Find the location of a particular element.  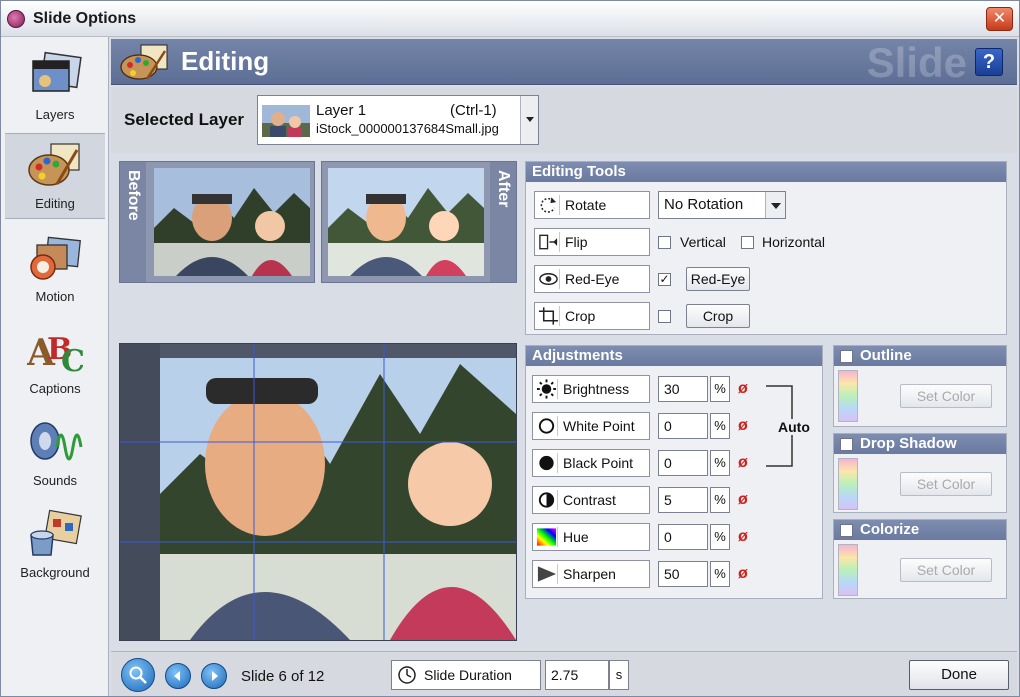

editing-header: Editing Slide ? is located at coordinates (564, 62).